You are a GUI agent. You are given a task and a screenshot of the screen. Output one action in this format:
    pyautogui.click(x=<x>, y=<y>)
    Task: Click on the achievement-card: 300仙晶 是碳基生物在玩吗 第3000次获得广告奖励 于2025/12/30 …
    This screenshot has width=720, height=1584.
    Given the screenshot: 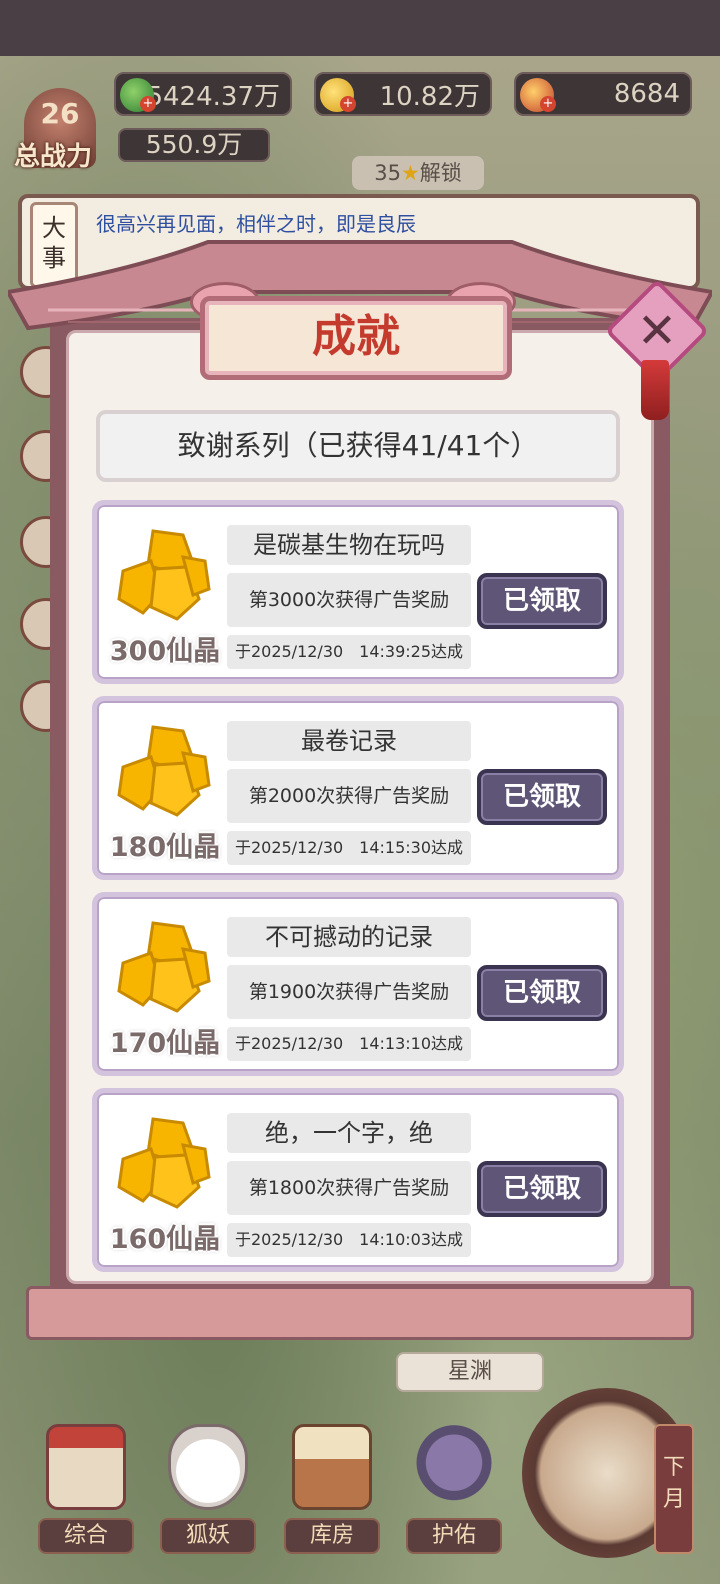 What is the action you would take?
    pyautogui.click(x=358, y=592)
    